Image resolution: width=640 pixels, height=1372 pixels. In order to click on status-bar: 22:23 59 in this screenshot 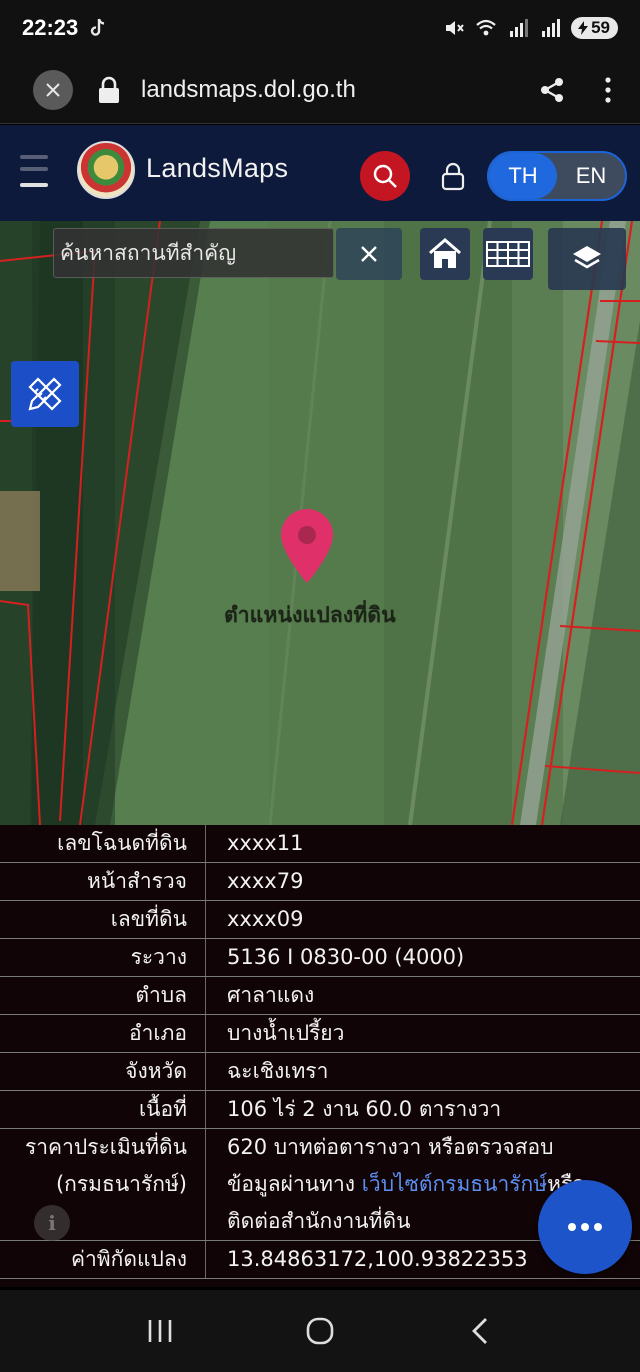, I will do `click(320, 28)`.